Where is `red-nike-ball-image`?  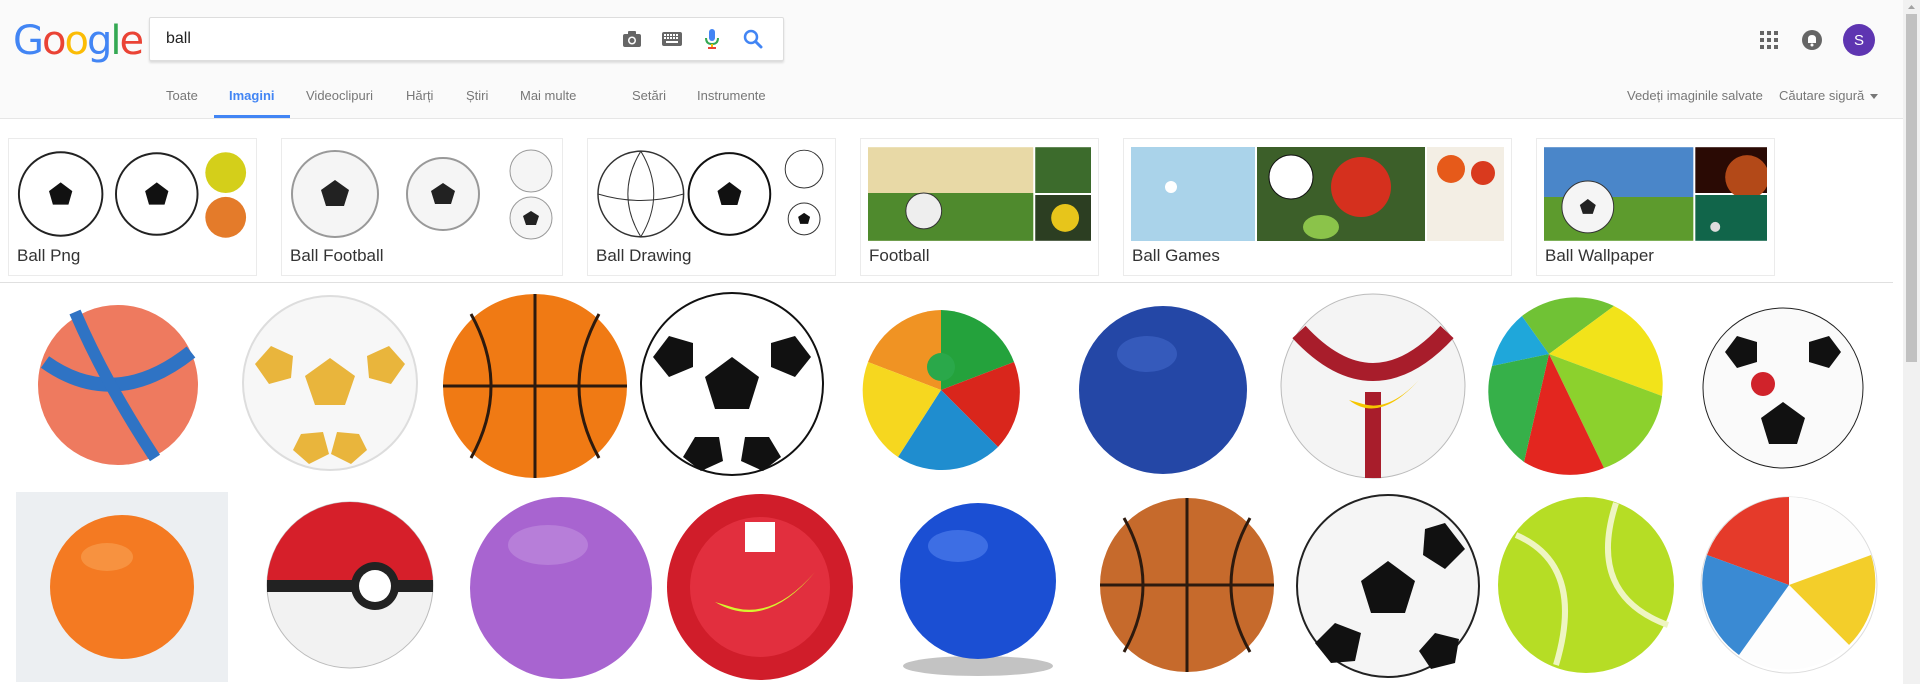 red-nike-ball-image is located at coordinates (760, 587).